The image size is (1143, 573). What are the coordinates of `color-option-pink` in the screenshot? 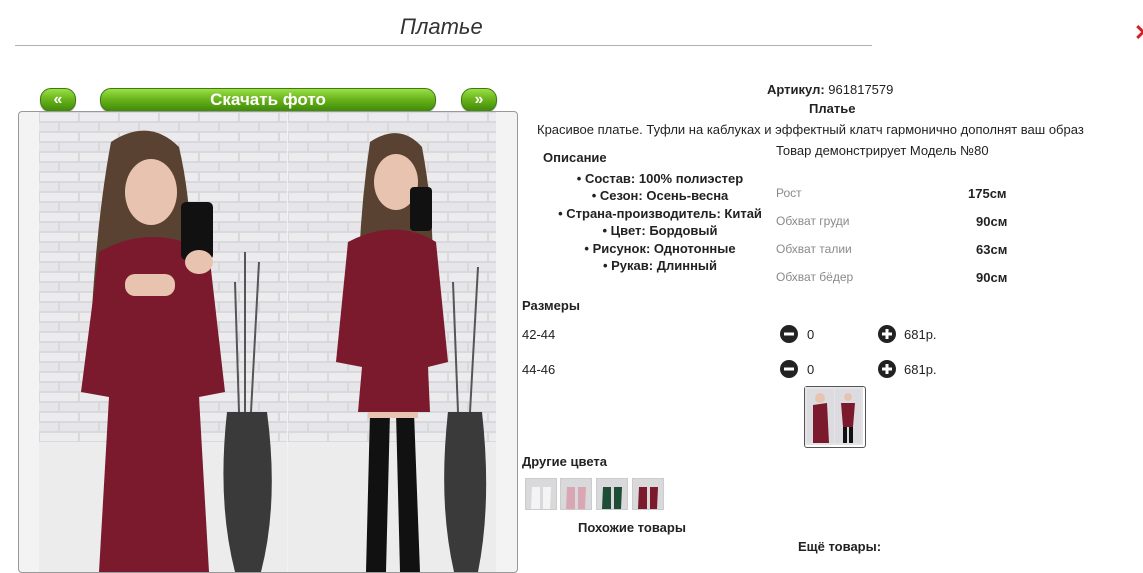 It's located at (576, 494).